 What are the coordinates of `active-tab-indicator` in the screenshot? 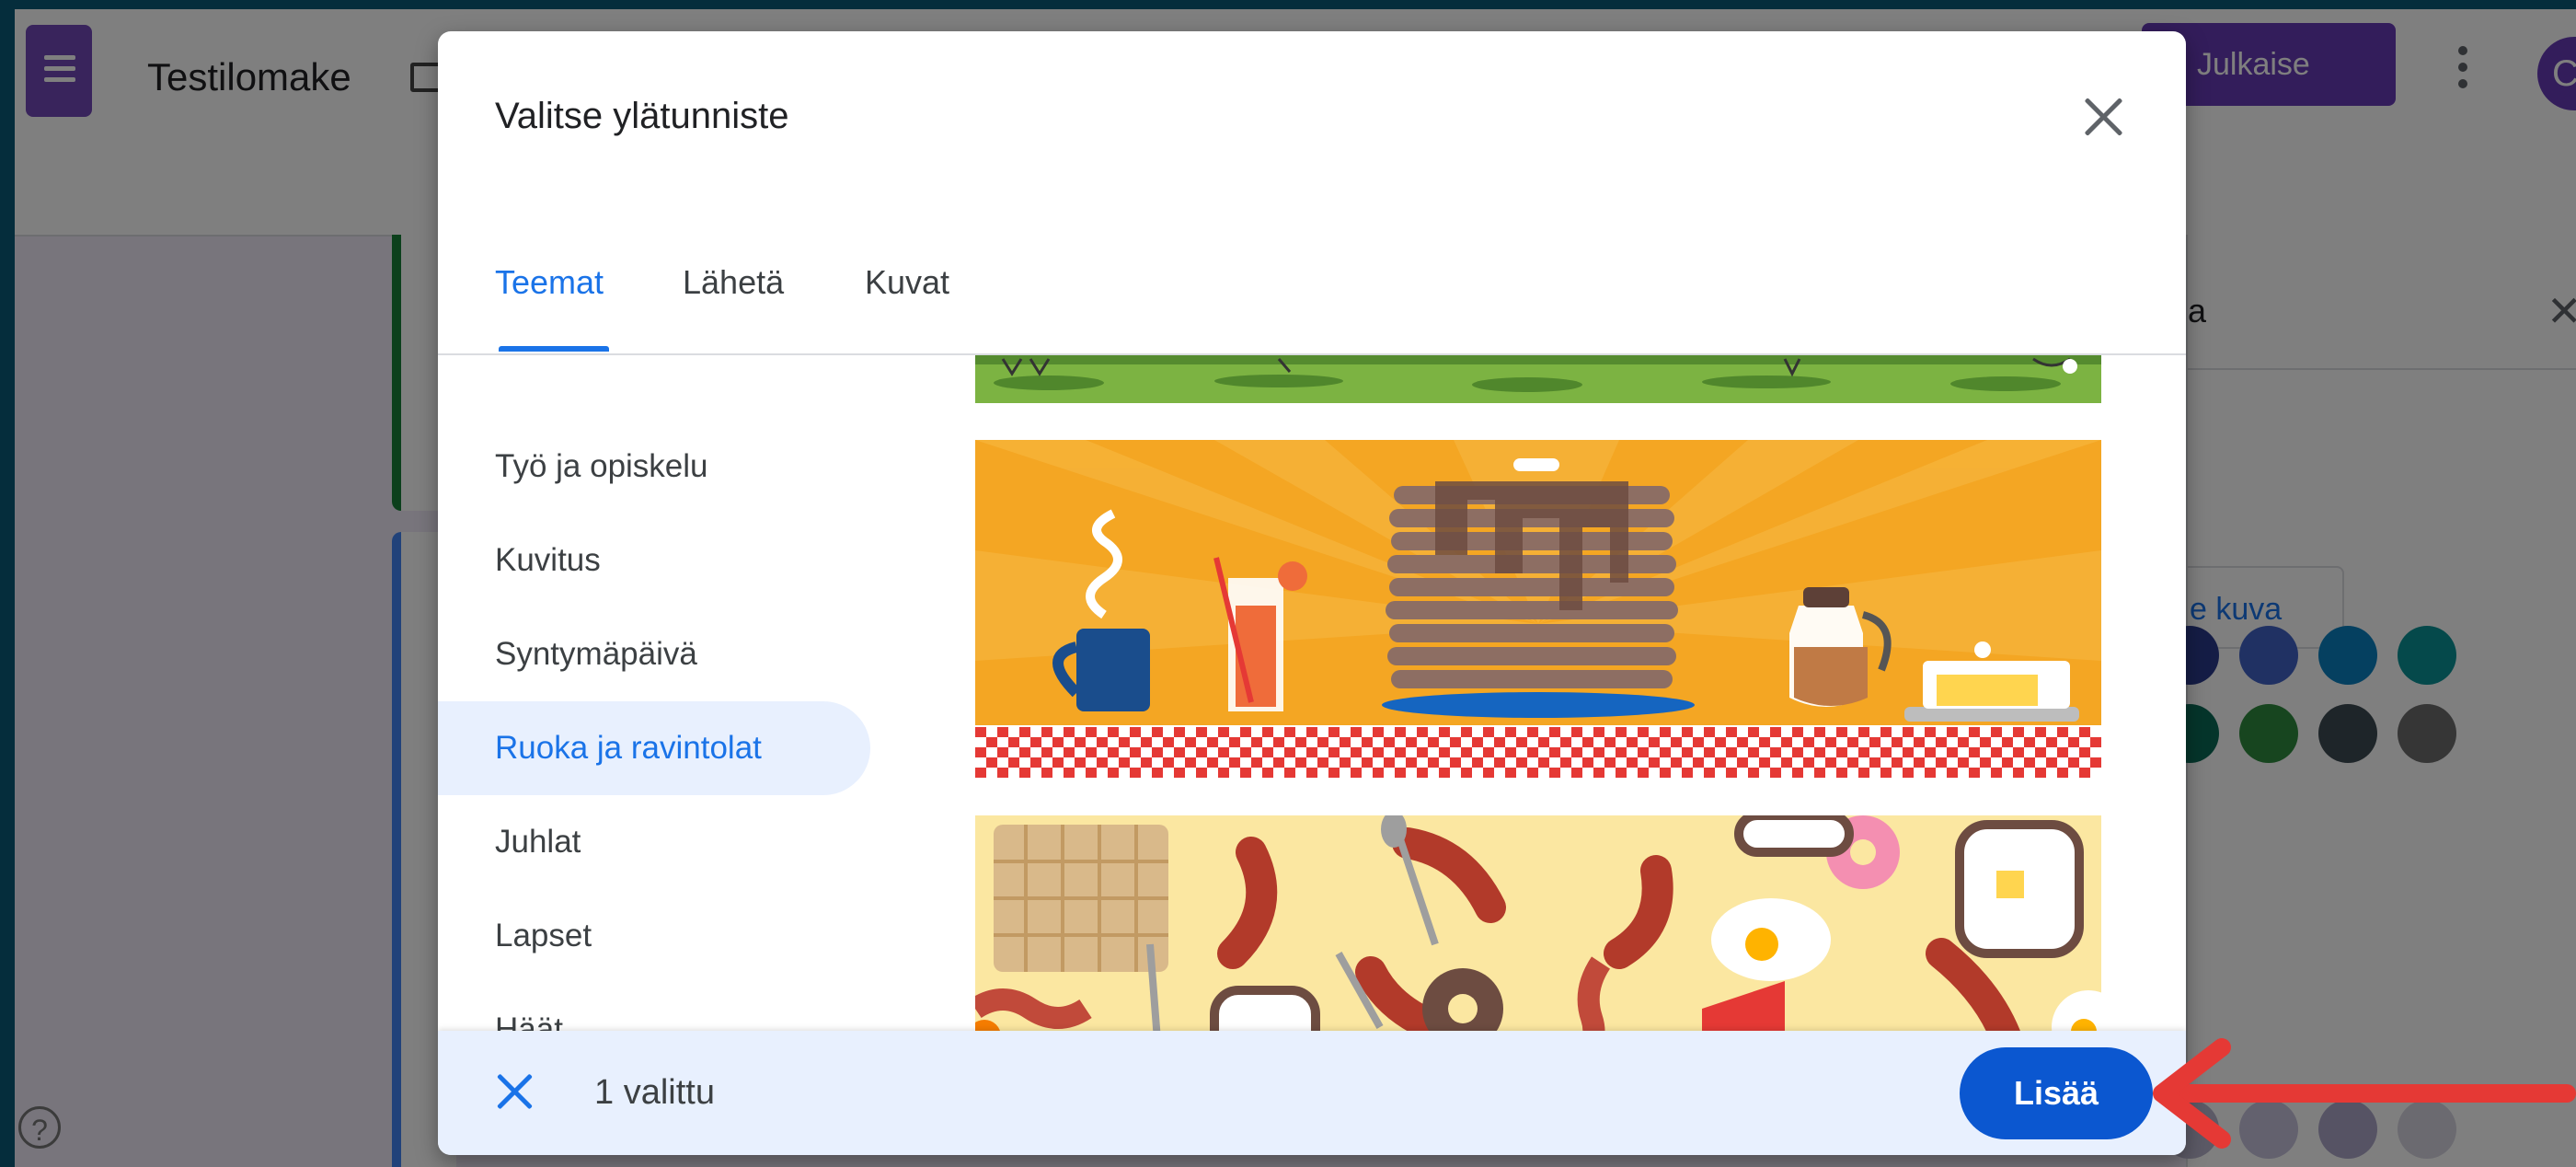 It's located at (554, 349).